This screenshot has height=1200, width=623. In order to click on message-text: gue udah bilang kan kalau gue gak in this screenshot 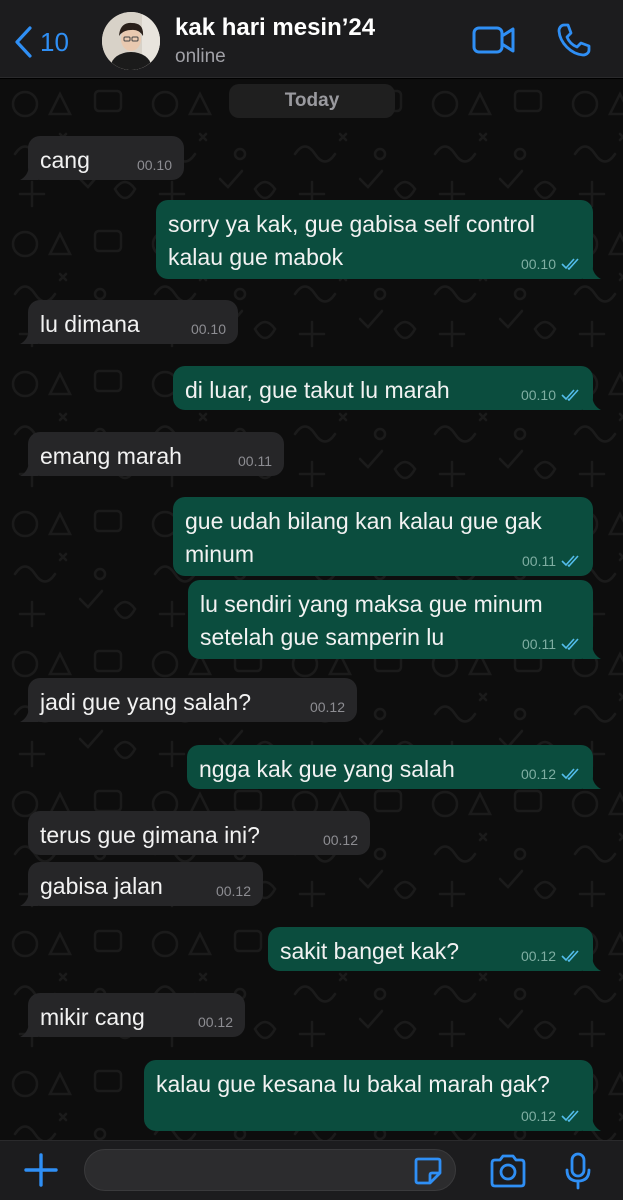, I will do `click(363, 521)`.